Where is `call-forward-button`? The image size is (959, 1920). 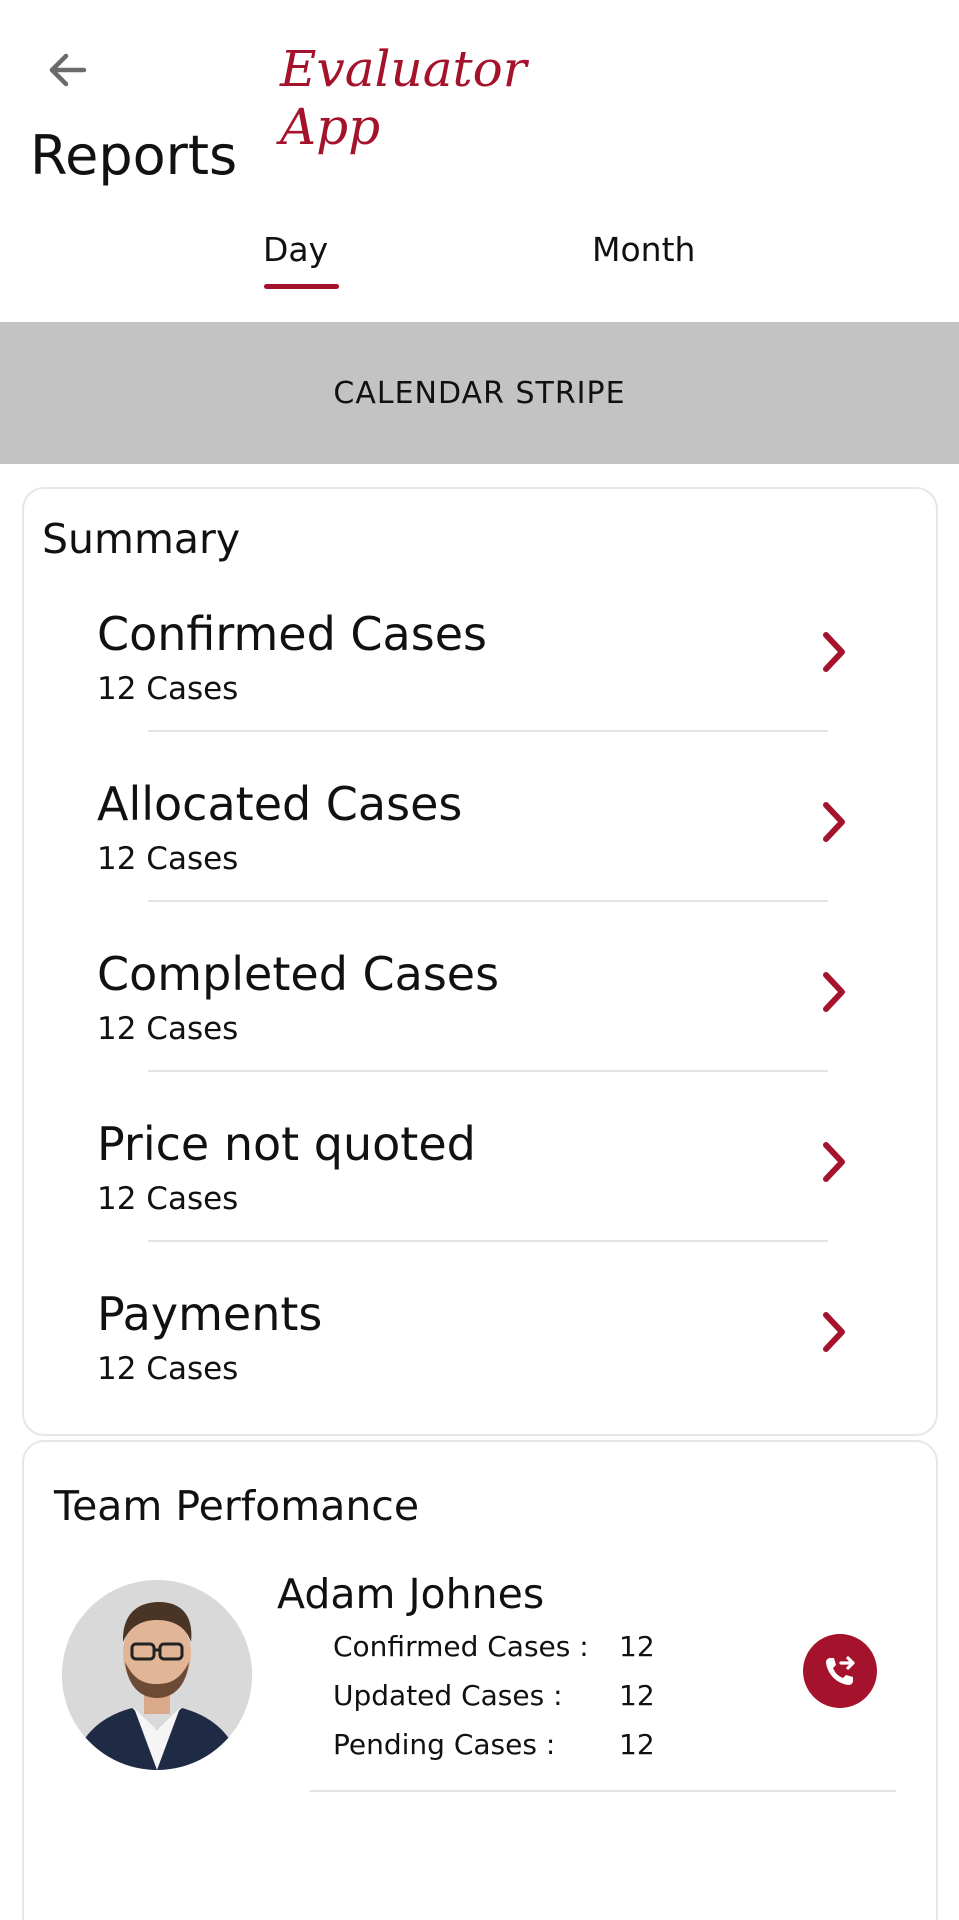 call-forward-button is located at coordinates (840, 1671).